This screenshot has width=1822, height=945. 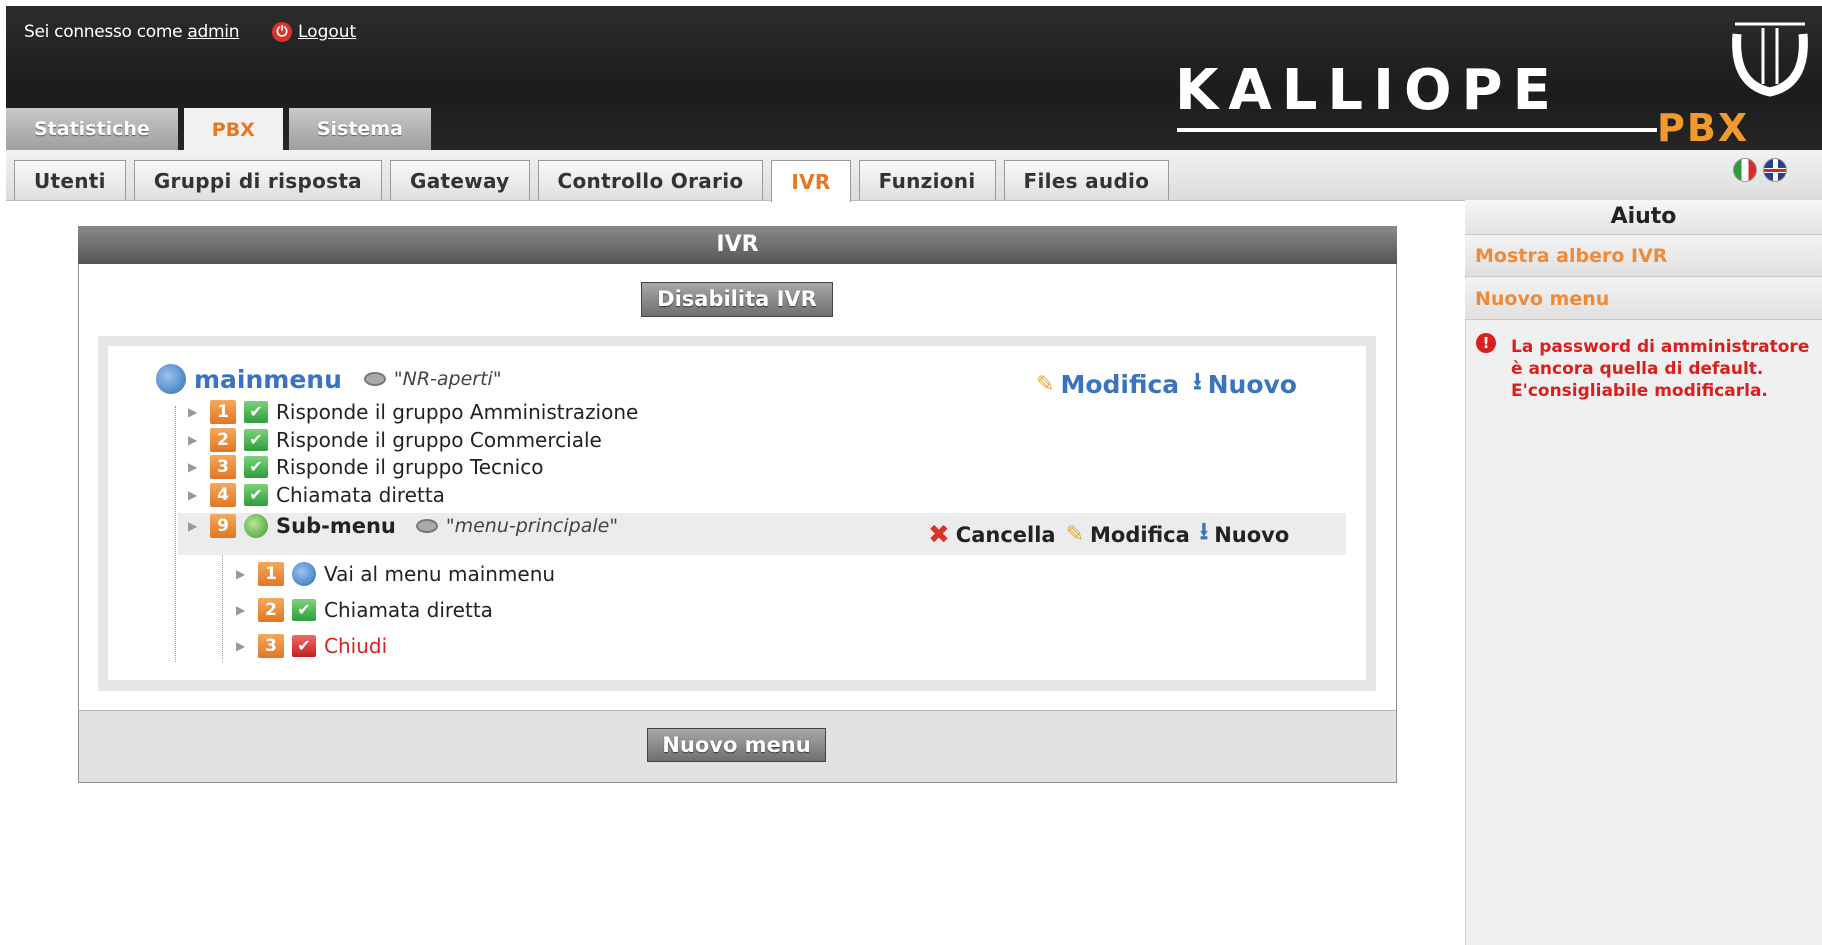 What do you see at coordinates (222, 608) in the screenshot?
I see `subtree-guide` at bounding box center [222, 608].